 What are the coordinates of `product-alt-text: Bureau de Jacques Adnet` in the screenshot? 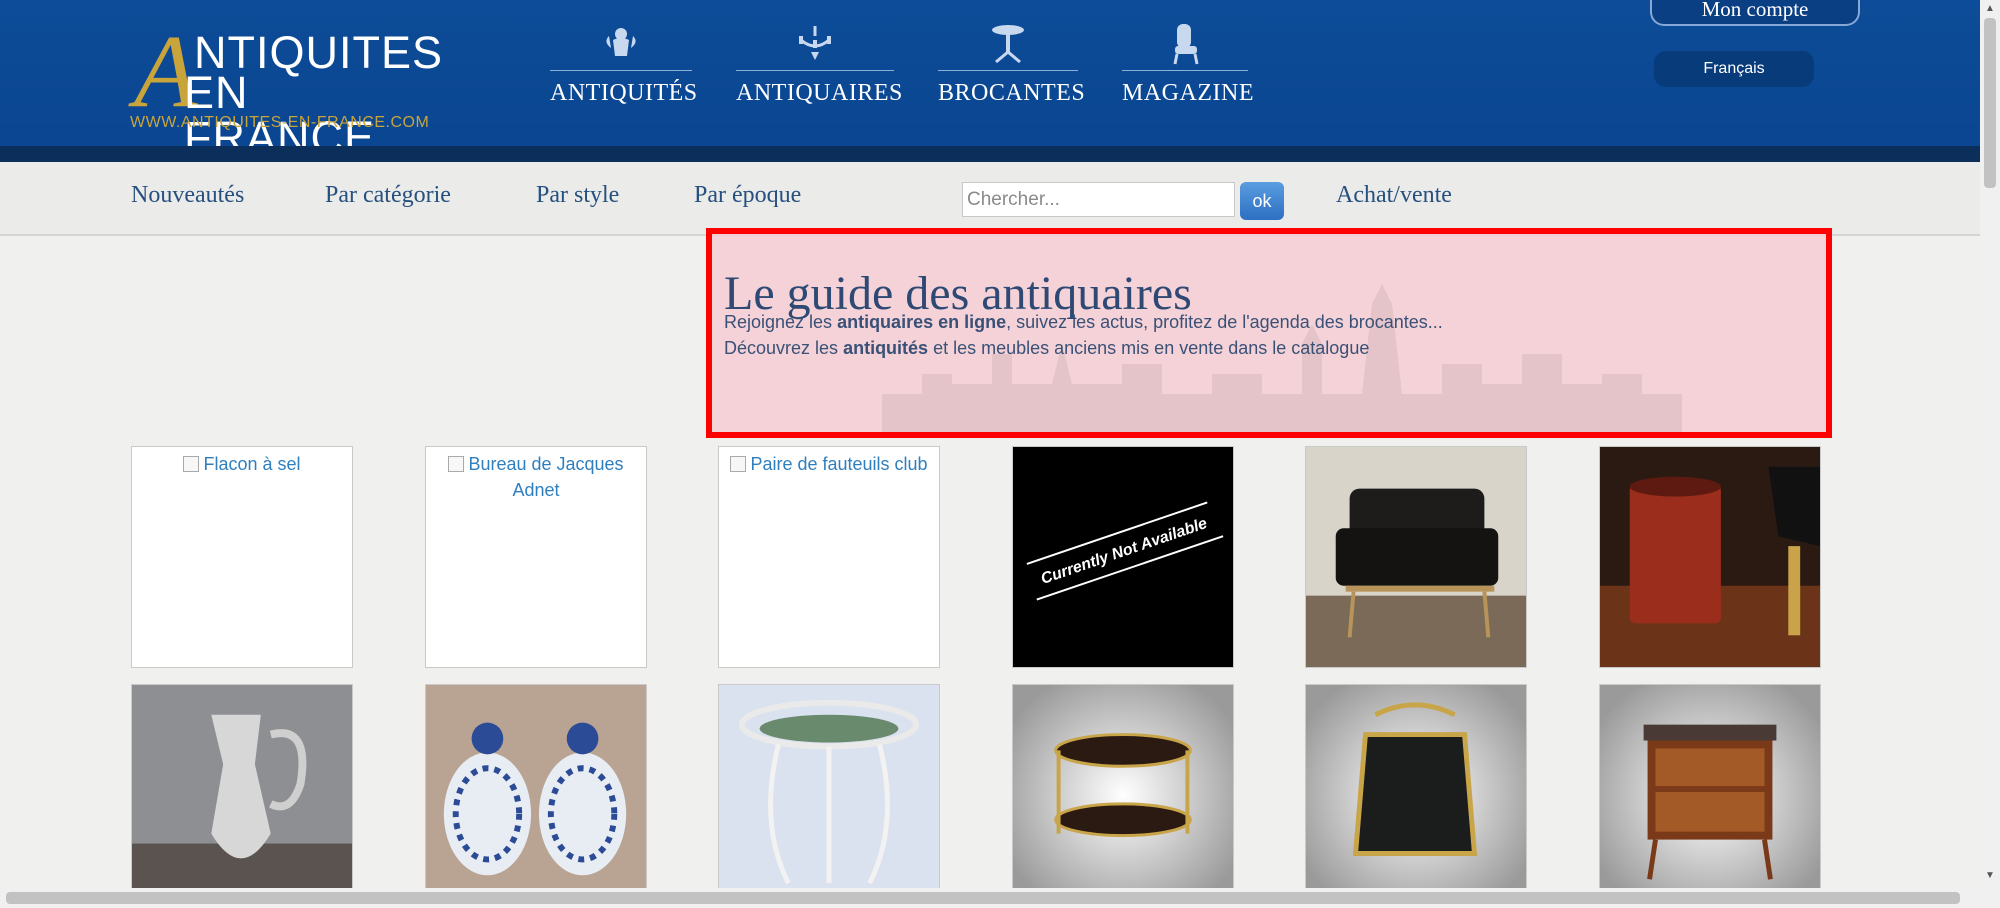 It's located at (536, 477).